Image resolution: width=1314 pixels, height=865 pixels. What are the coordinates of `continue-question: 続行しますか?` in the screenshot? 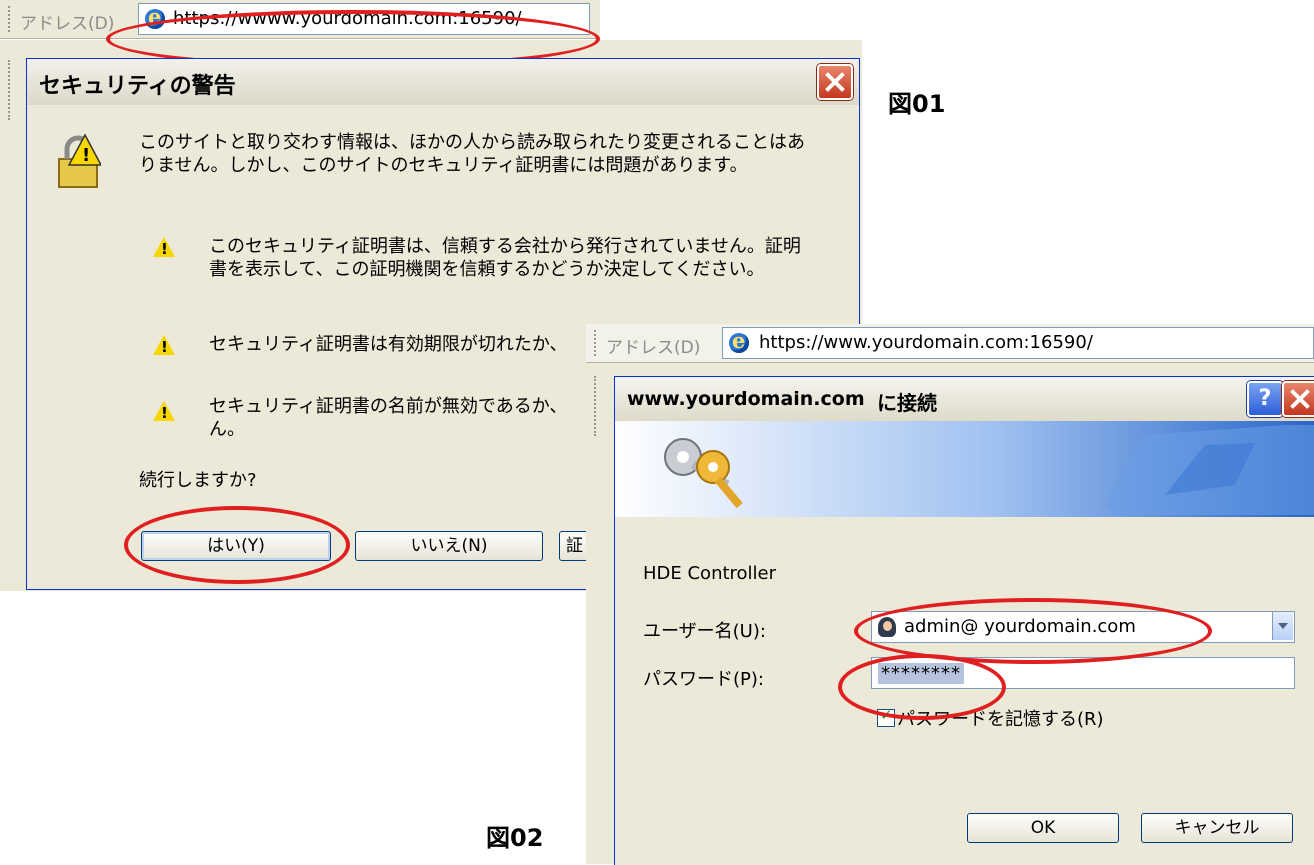 It's located at (198, 480).